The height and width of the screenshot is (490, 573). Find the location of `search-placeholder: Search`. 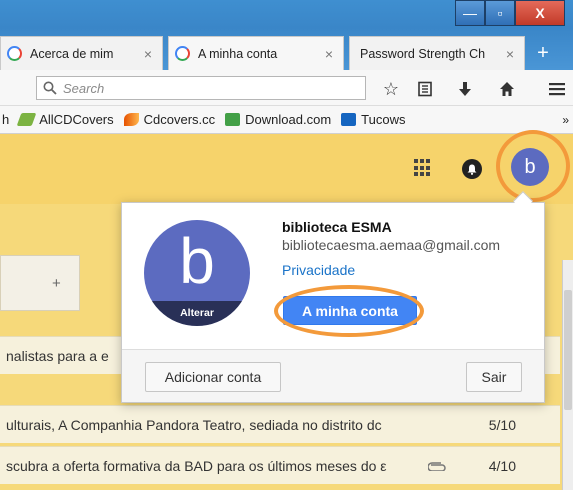

search-placeholder: Search is located at coordinates (84, 88).